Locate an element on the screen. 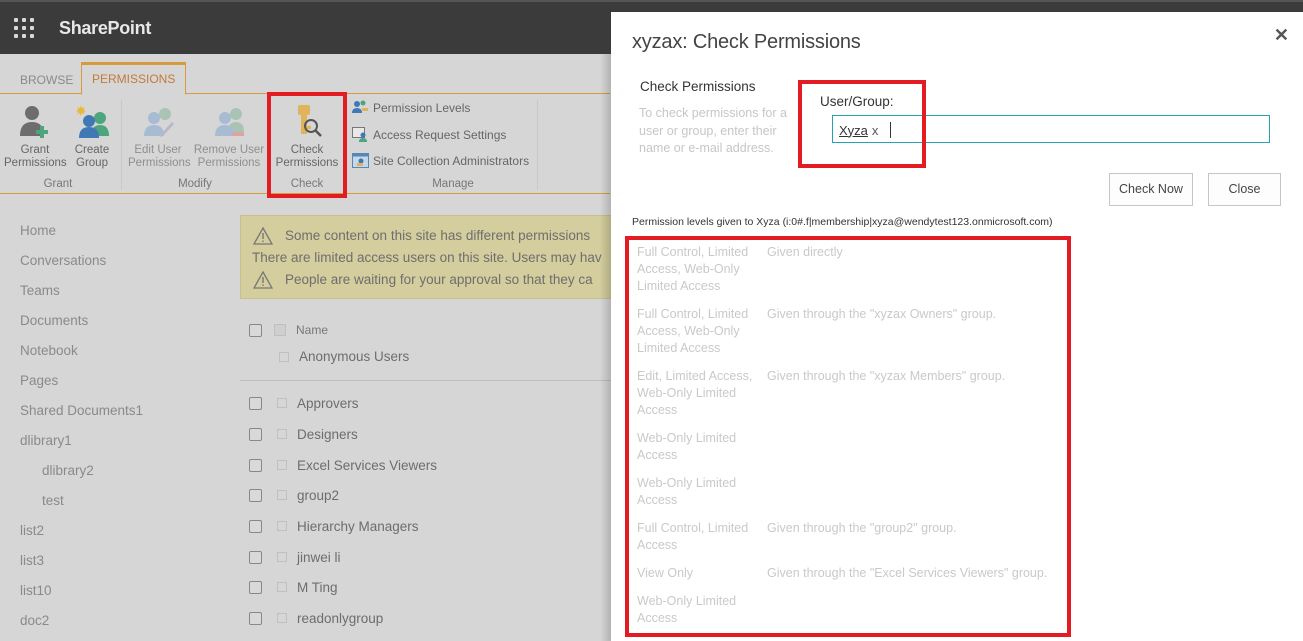 Image resolution: width=1303 pixels, height=641 pixels. permission-levels-button: Permission Levels is located at coordinates (411, 107).